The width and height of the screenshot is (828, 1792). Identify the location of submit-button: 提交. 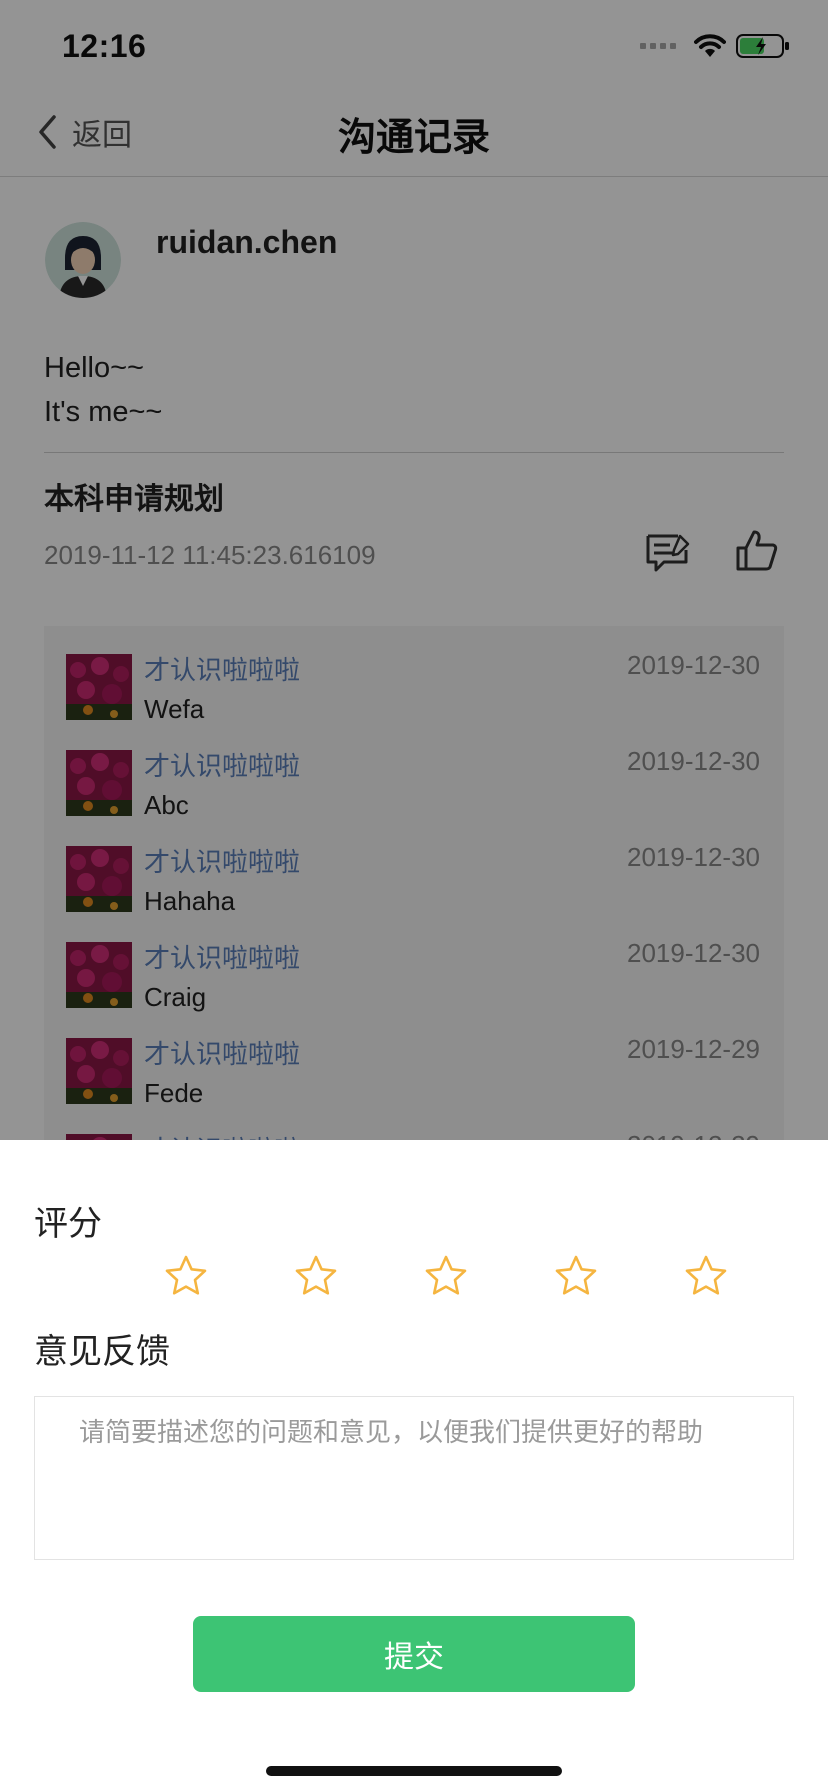
(414, 1654).